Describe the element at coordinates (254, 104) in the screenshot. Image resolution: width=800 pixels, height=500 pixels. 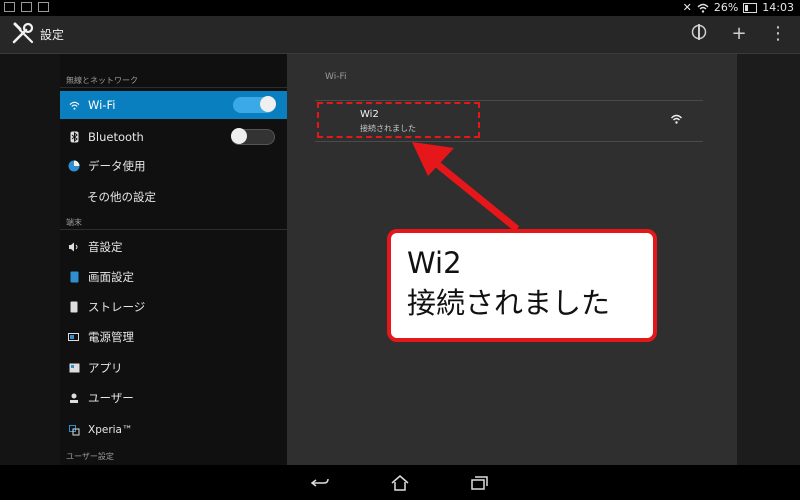
I see `wifi-toggle` at that location.